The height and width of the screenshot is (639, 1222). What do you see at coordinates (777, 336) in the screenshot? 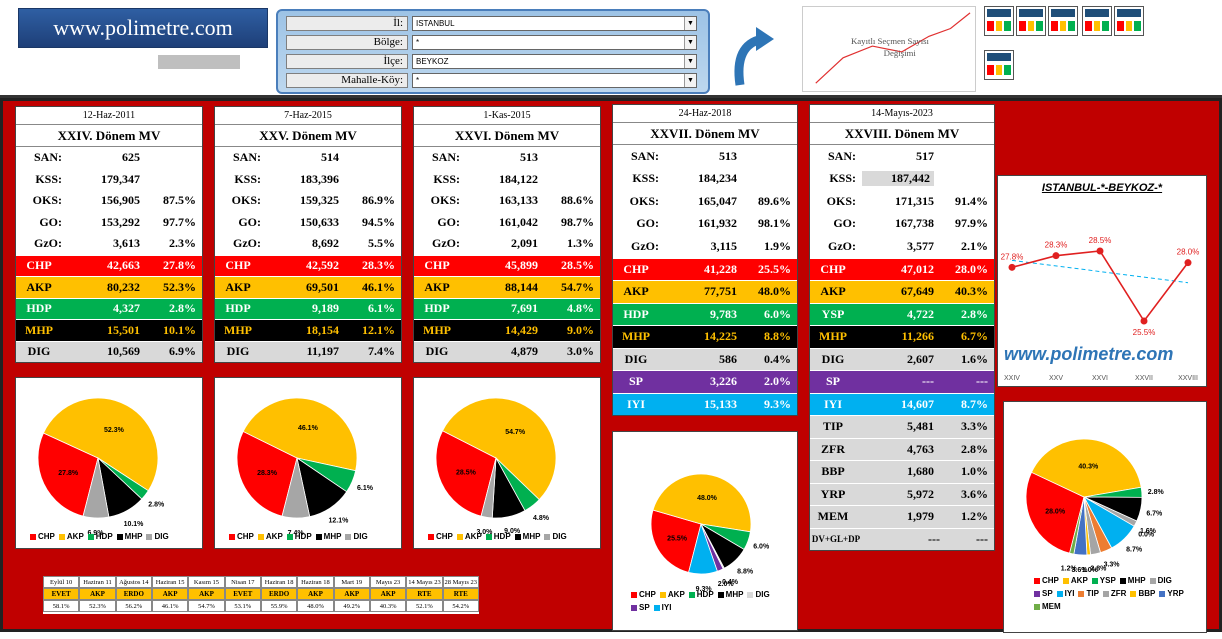
I see `party-percent: 8.8%` at bounding box center [777, 336].